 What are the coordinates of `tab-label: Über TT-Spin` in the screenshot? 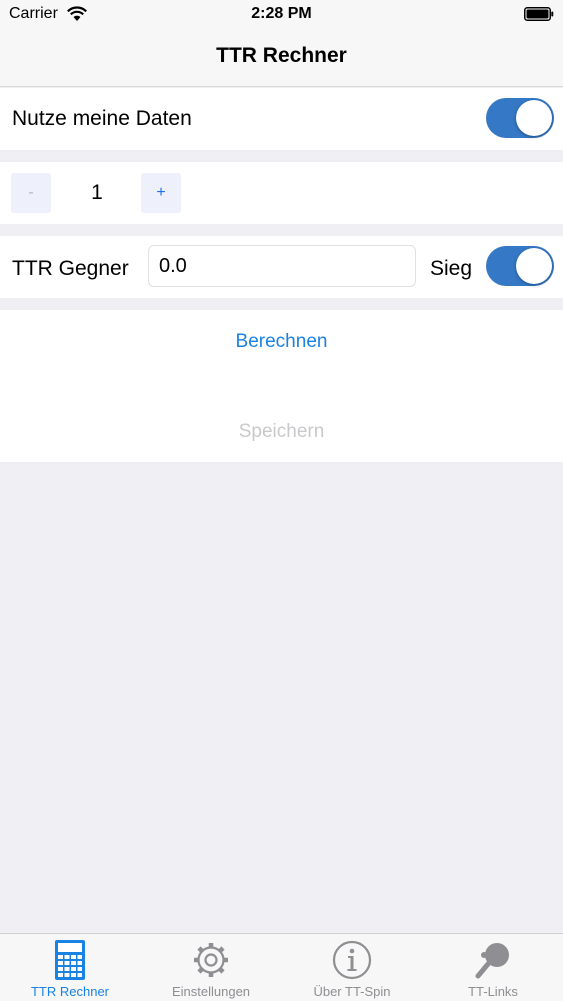 It's located at (352, 991).